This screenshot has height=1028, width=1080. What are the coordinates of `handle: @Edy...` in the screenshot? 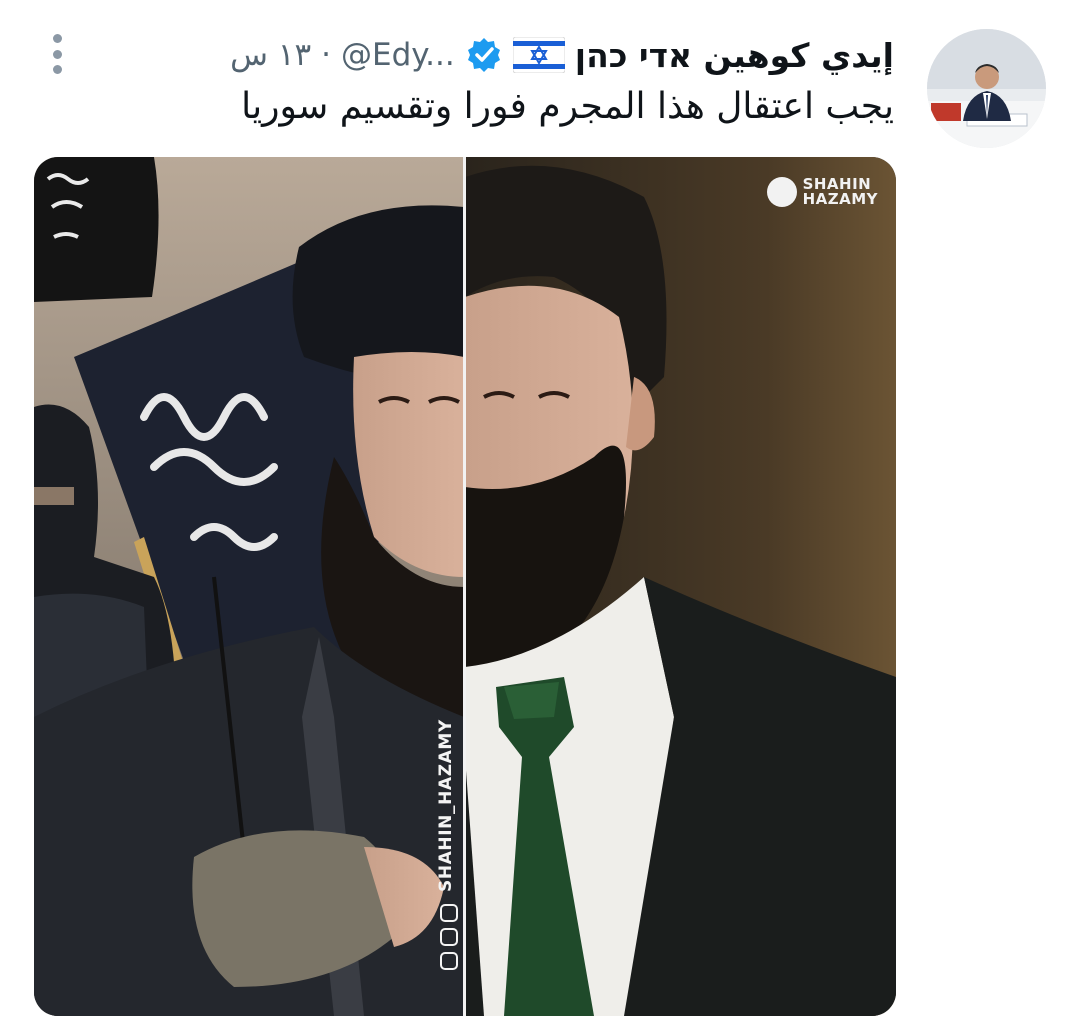 It's located at (398, 55).